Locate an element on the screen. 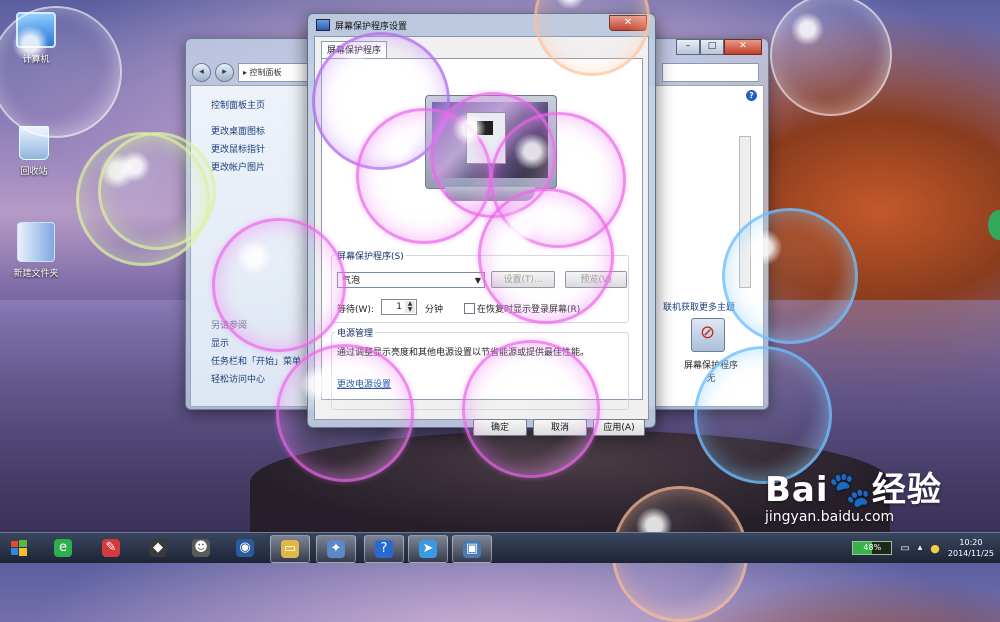  sidebar-link-taskbar: 任务栏和「开始」菜单 is located at coordinates (256, 360).